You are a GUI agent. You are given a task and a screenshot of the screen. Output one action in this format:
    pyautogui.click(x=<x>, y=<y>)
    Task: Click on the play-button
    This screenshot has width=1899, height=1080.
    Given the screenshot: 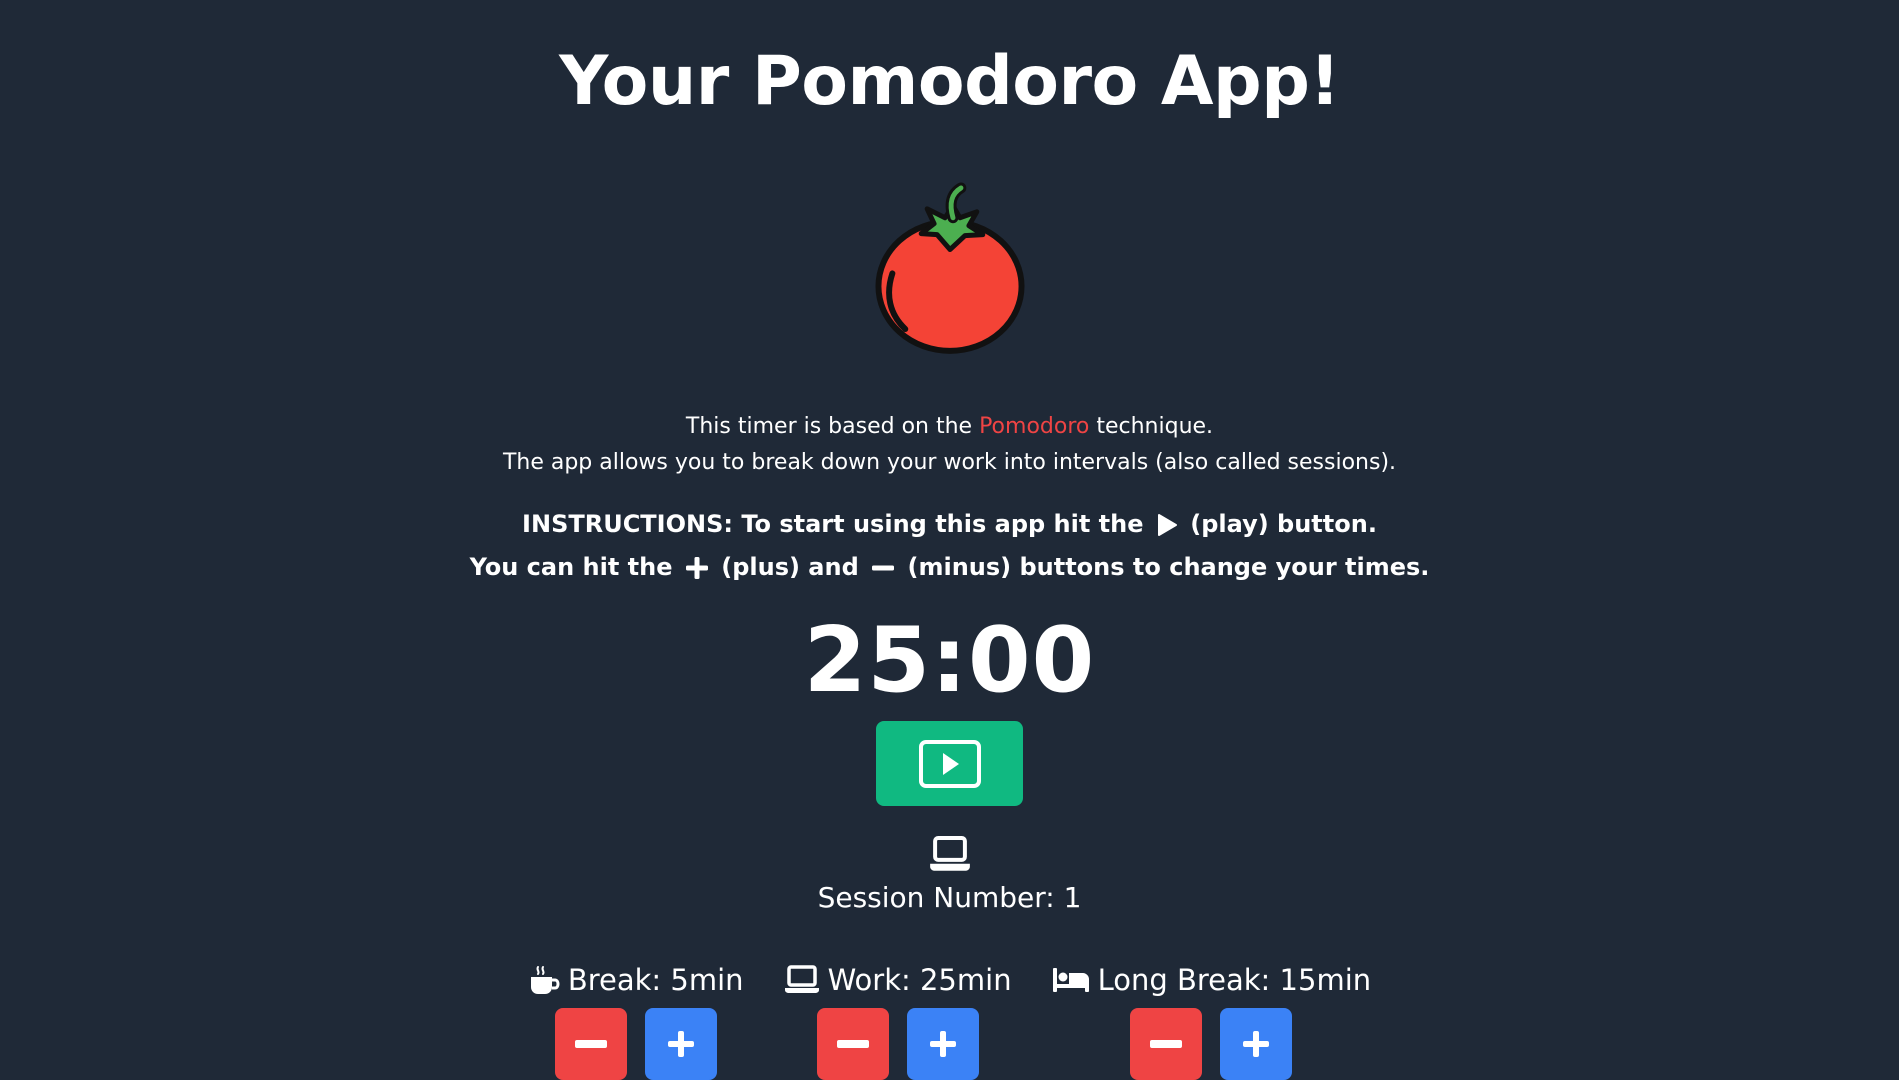 What is the action you would take?
    pyautogui.click(x=949, y=763)
    